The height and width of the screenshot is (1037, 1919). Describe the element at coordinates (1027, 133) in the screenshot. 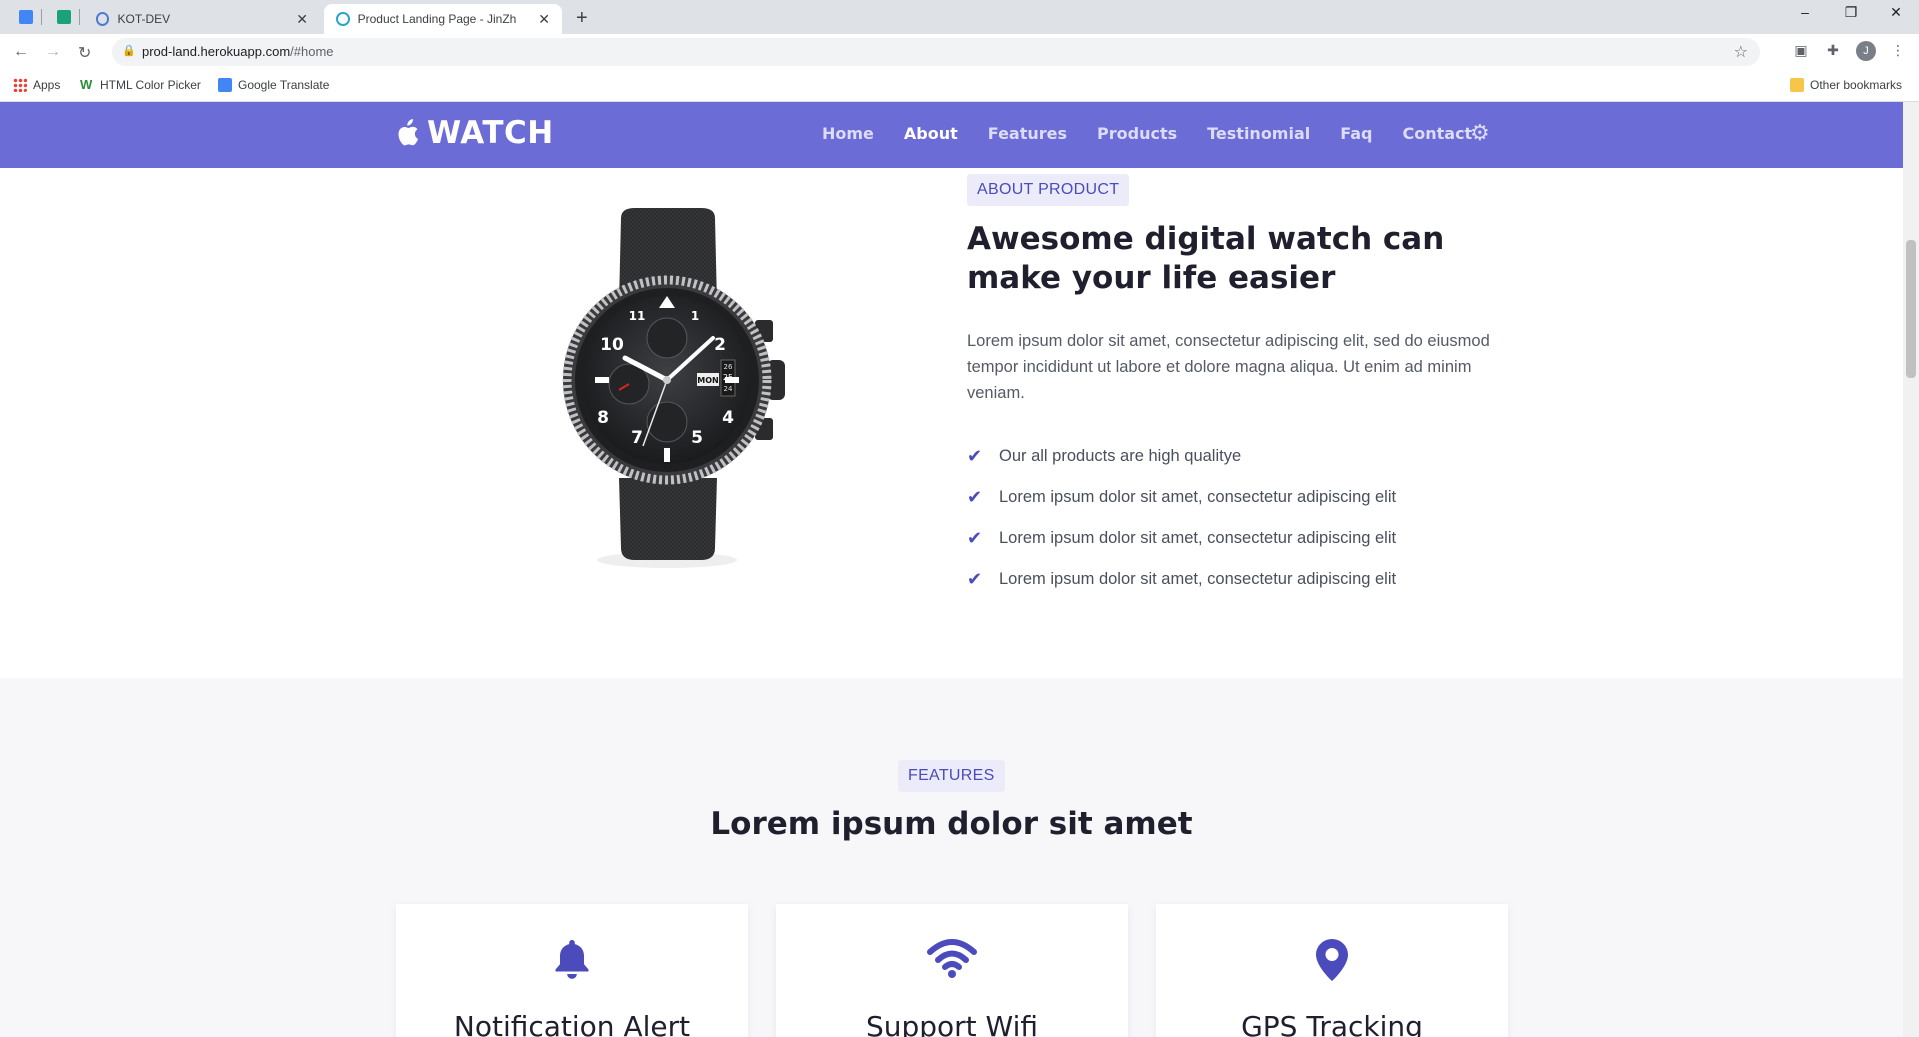

I see `nav-features: Features` at that location.